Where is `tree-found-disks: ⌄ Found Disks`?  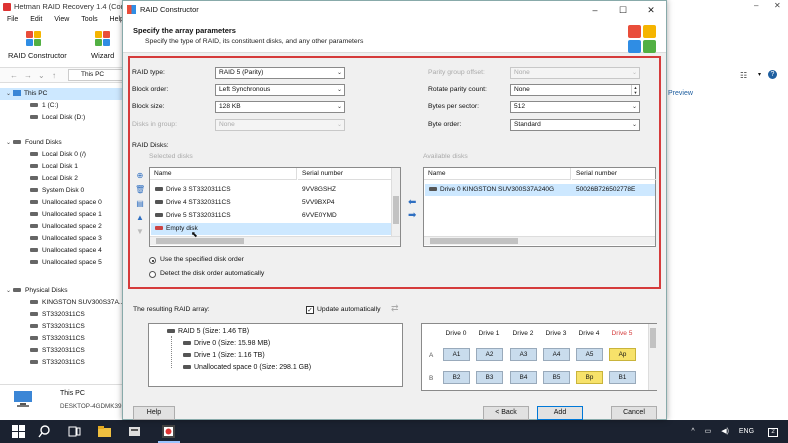 tree-found-disks: ⌄ Found Disks is located at coordinates (34, 143).